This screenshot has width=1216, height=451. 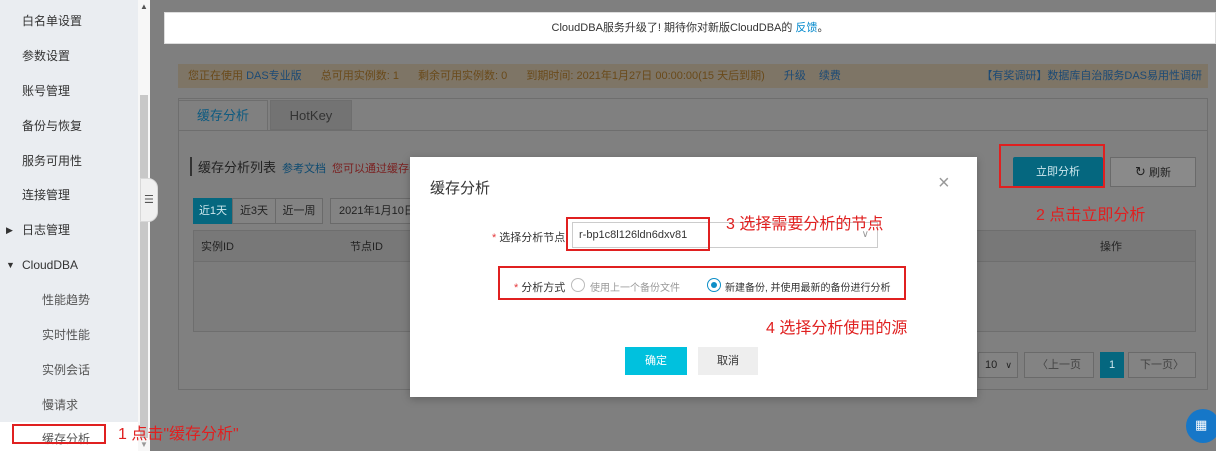 What do you see at coordinates (460, 188) in the screenshot?
I see `dialog-title: 缓存分析` at bounding box center [460, 188].